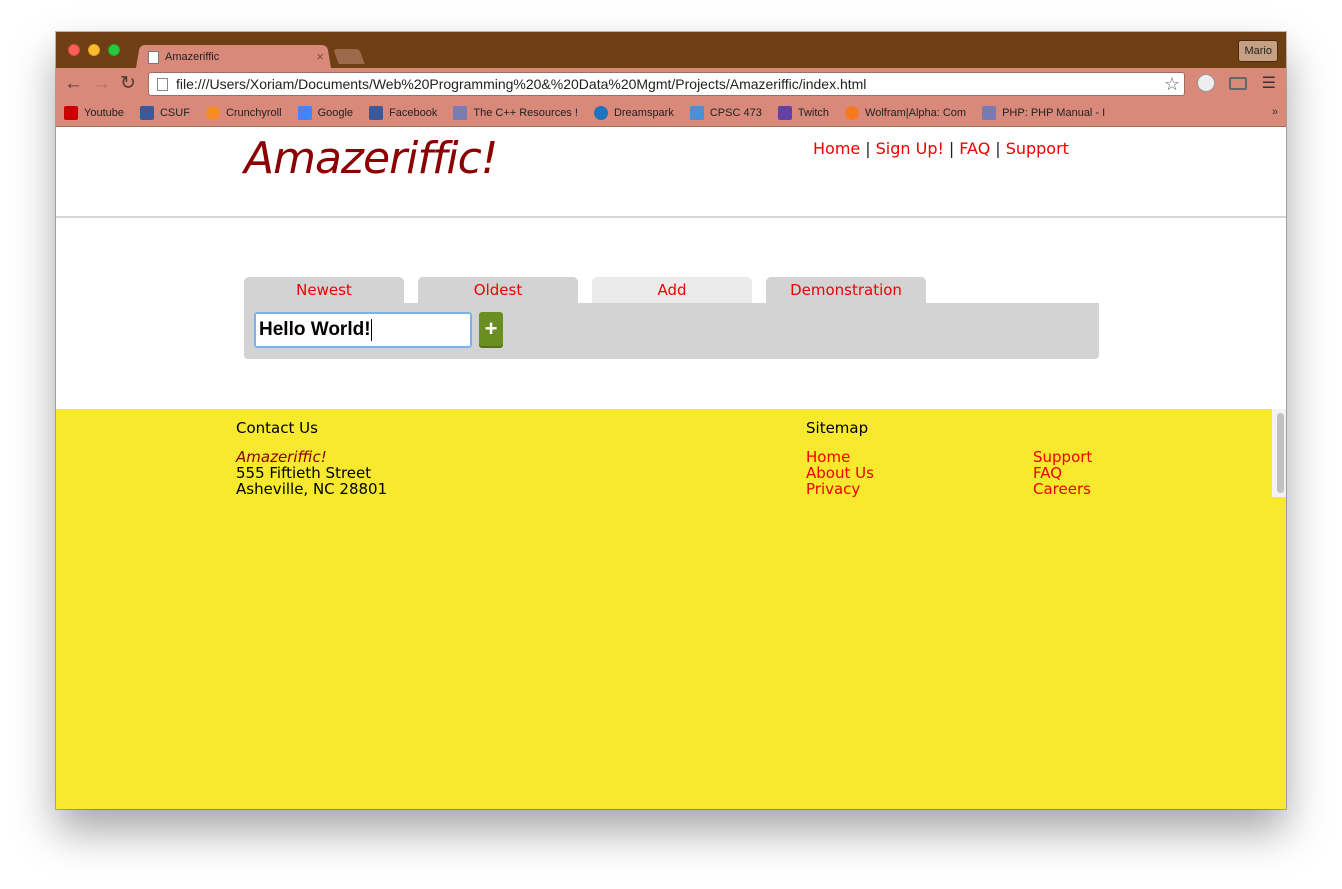 This screenshot has width=1342, height=889. What do you see at coordinates (238, 57) in the screenshot?
I see `browser-tab-content: Amazeriffic ×` at bounding box center [238, 57].